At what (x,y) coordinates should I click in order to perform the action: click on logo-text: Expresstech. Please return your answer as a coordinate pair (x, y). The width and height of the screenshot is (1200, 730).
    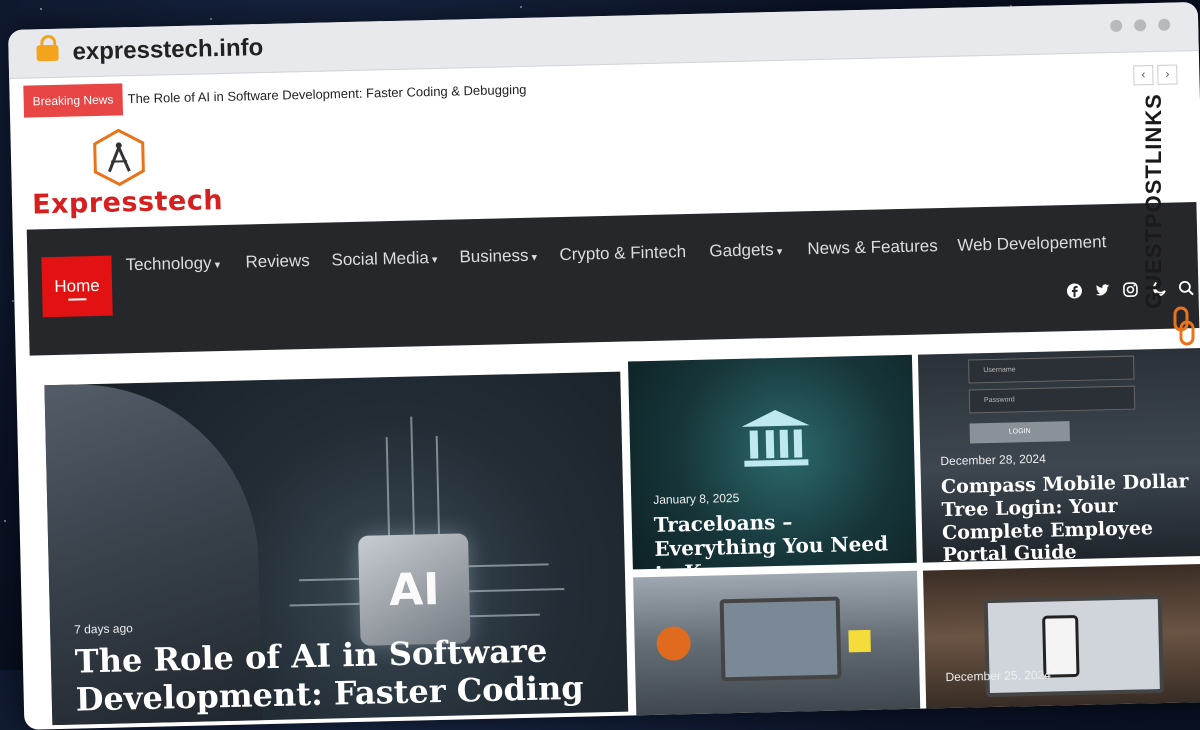
    Looking at the image, I should click on (128, 202).